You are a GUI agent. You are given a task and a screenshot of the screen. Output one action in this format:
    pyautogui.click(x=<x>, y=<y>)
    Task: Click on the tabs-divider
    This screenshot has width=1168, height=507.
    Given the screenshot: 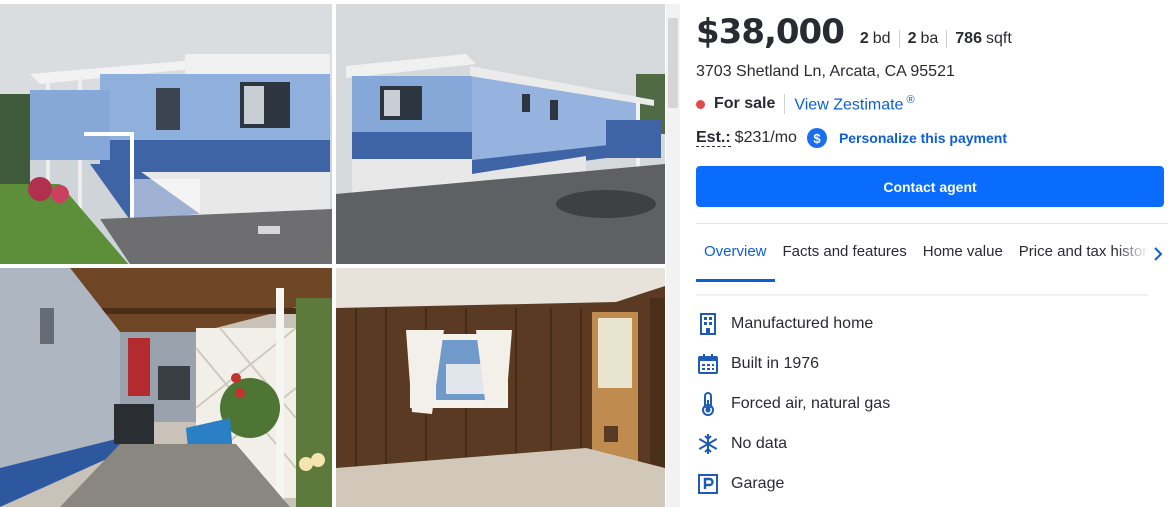 What is the action you would take?
    pyautogui.click(x=922, y=295)
    